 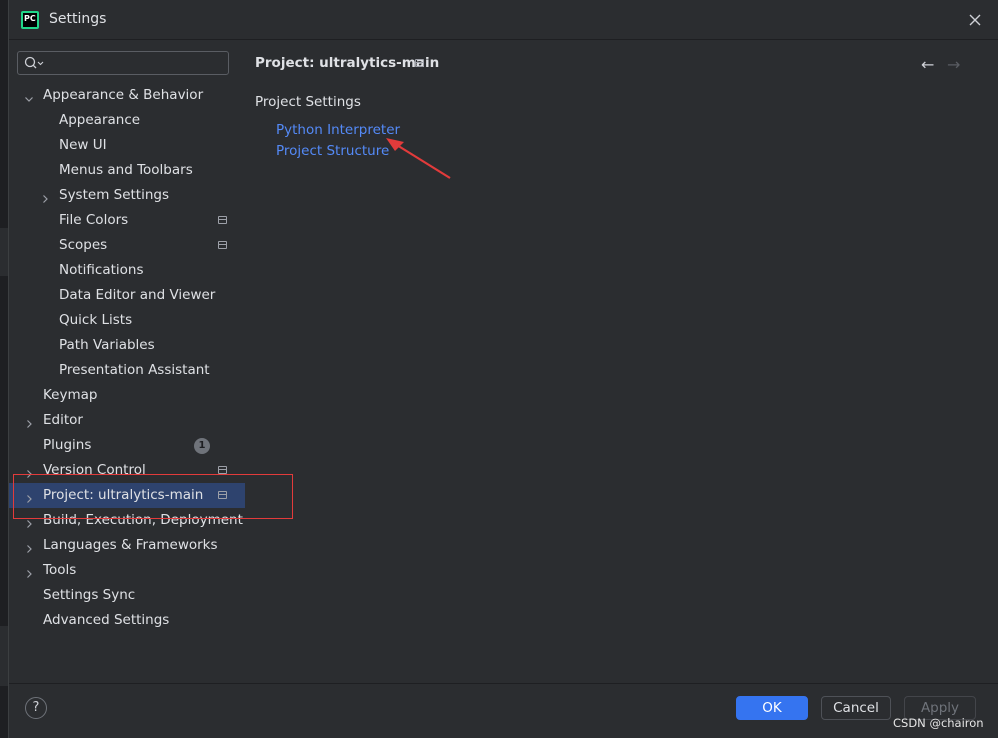 I want to click on sidebar-item-appearance: Appearance, so click(x=127, y=120).